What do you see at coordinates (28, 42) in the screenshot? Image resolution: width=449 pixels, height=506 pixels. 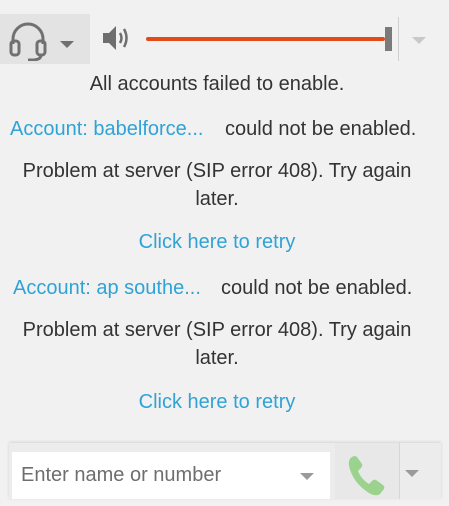 I see `headset-icon` at bounding box center [28, 42].